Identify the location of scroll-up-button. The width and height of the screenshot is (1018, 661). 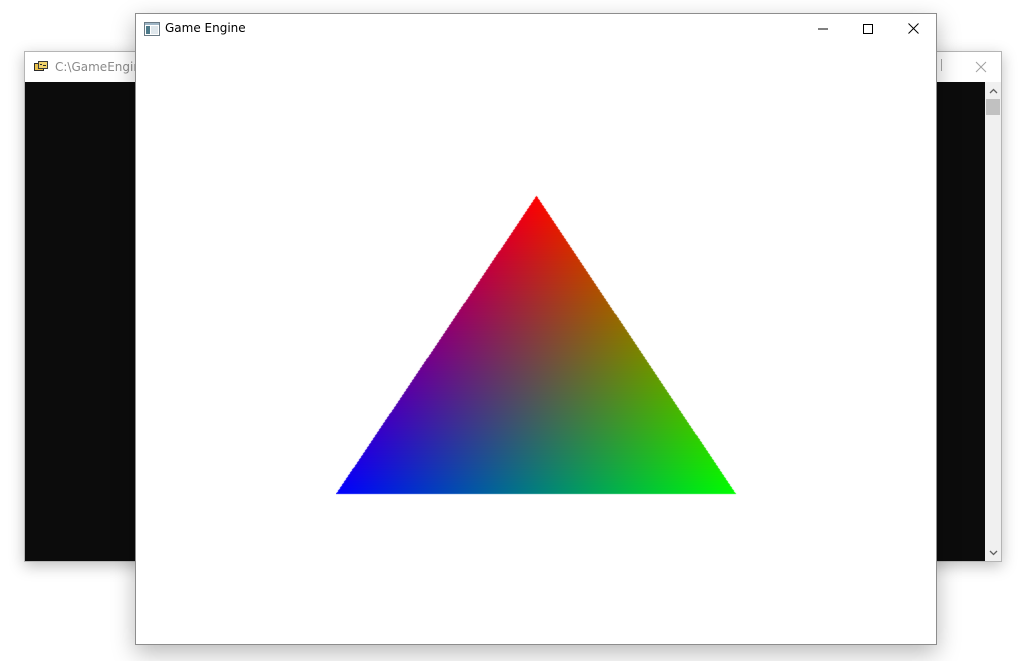
(993, 90).